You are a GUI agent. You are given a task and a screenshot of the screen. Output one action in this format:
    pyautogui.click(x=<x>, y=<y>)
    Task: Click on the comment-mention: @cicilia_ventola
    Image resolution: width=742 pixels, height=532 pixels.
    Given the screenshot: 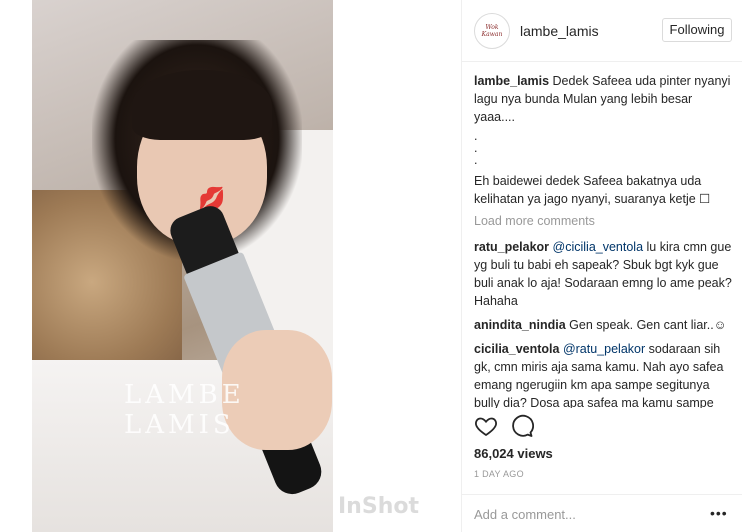 What is the action you would take?
    pyautogui.click(x=598, y=247)
    